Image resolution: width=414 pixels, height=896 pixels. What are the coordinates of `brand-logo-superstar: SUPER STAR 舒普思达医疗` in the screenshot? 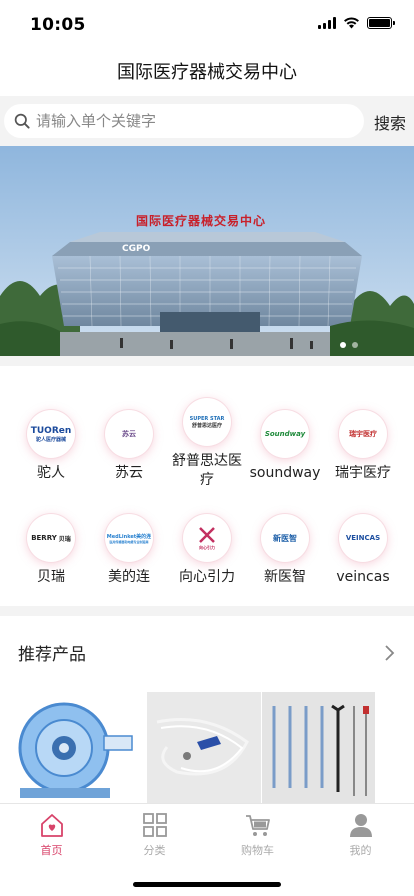 It's located at (207, 422).